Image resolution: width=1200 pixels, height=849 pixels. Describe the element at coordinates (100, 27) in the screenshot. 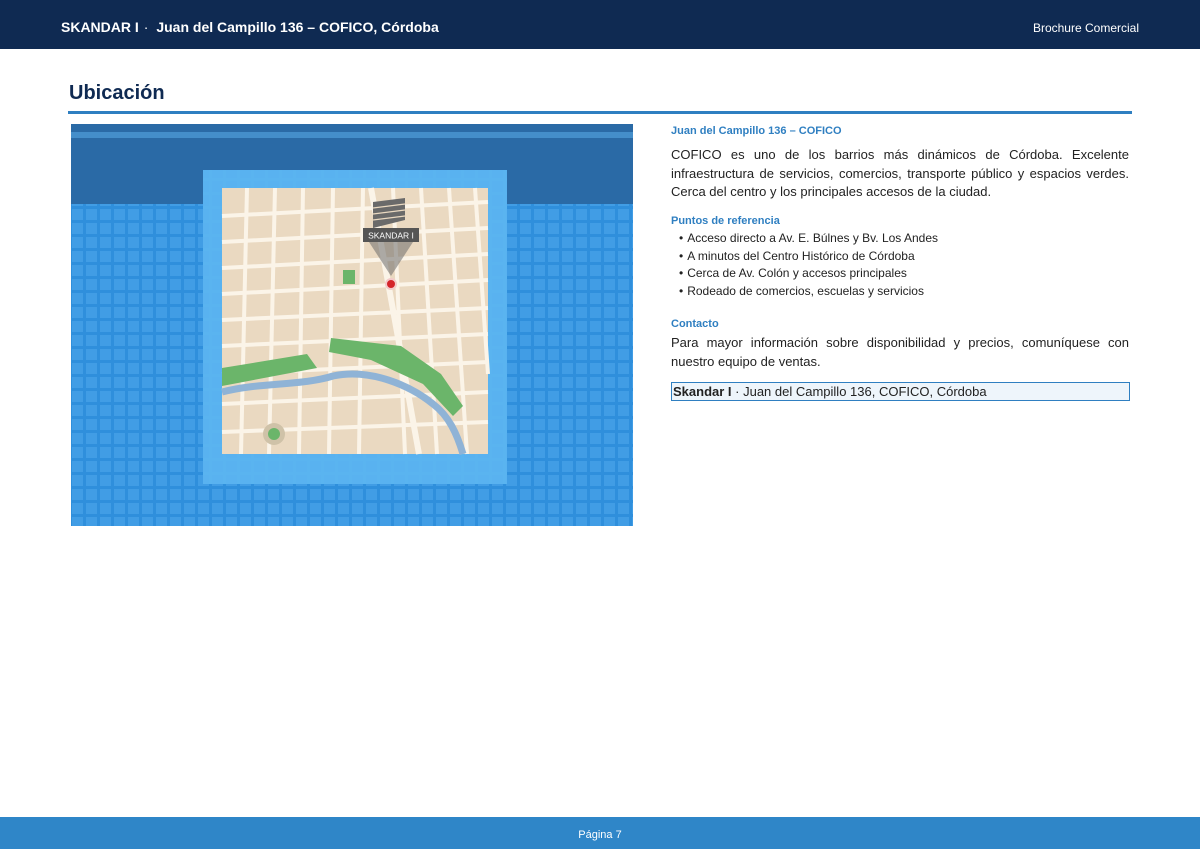

I see `header-project: SKANDAR I` at that location.